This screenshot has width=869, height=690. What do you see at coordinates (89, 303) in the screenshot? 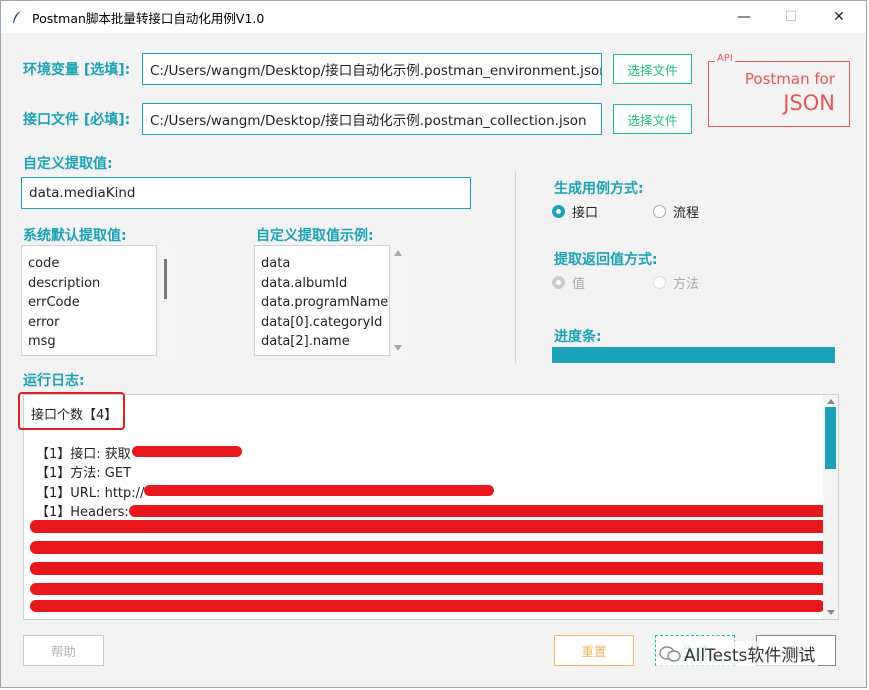
I see `list-item: errCode` at bounding box center [89, 303].